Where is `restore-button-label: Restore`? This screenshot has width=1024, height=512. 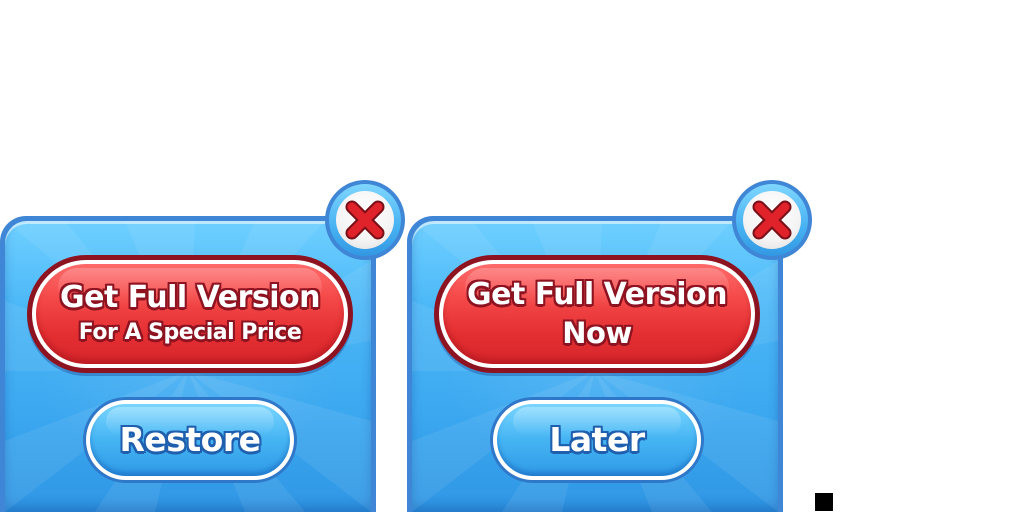
restore-button-label: Restore is located at coordinates (190, 439).